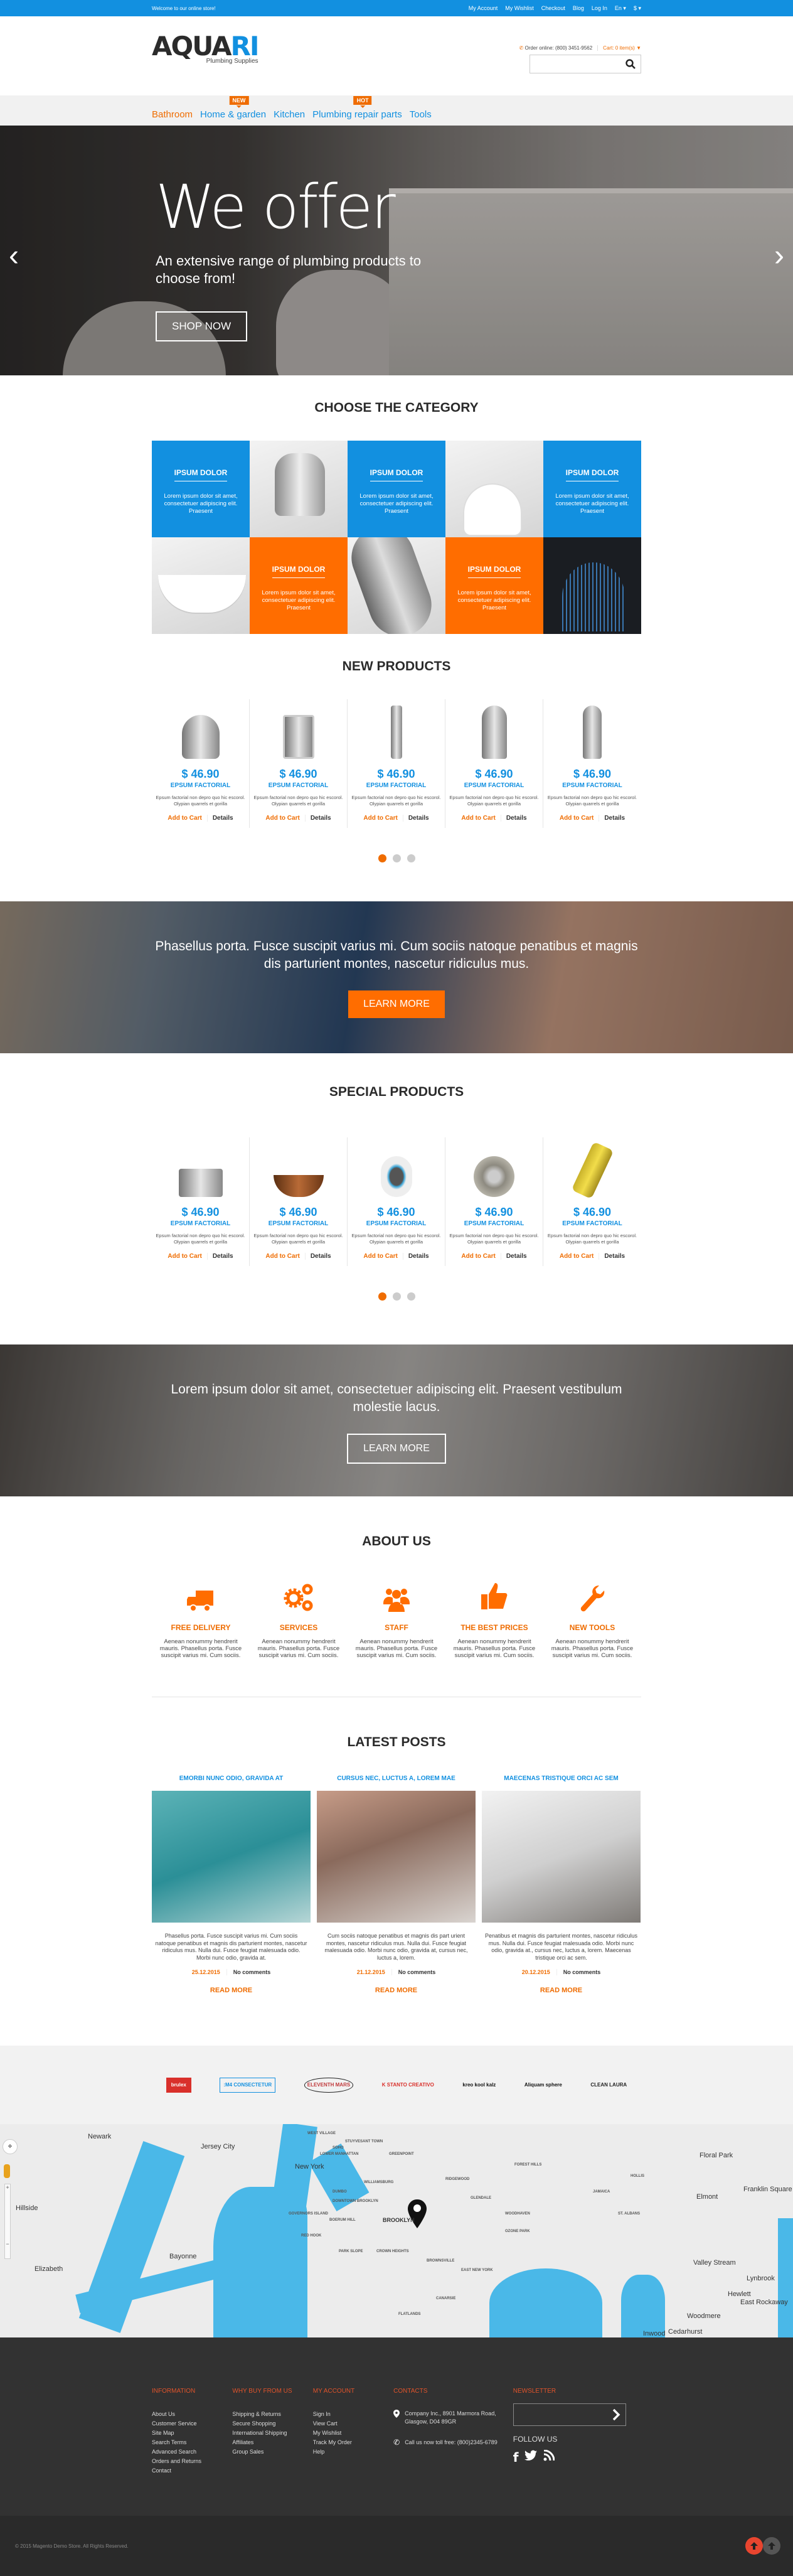 The image size is (793, 2576). Describe the element at coordinates (543, 2085) in the screenshot. I see `brand-logo: Aliquam sphere` at that location.